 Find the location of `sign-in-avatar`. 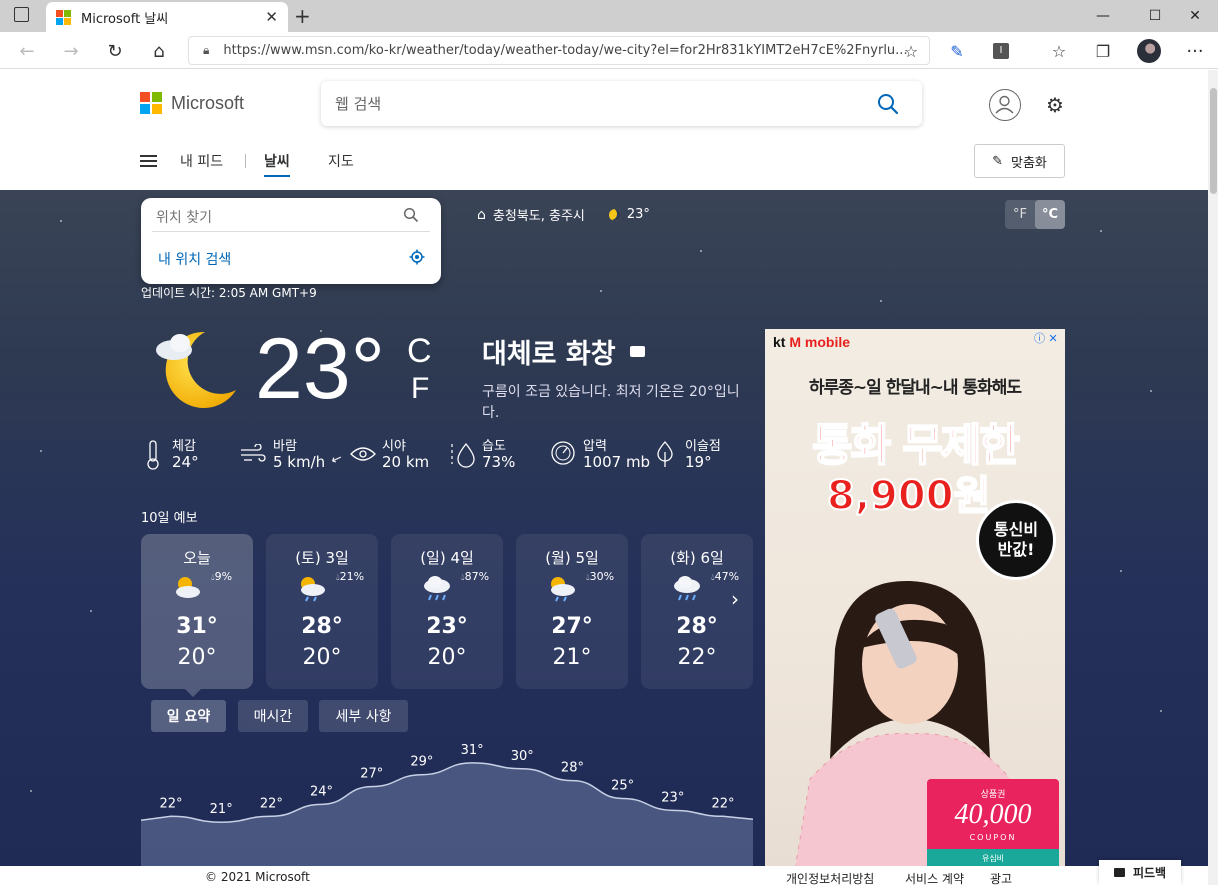

sign-in-avatar is located at coordinates (1005, 105).